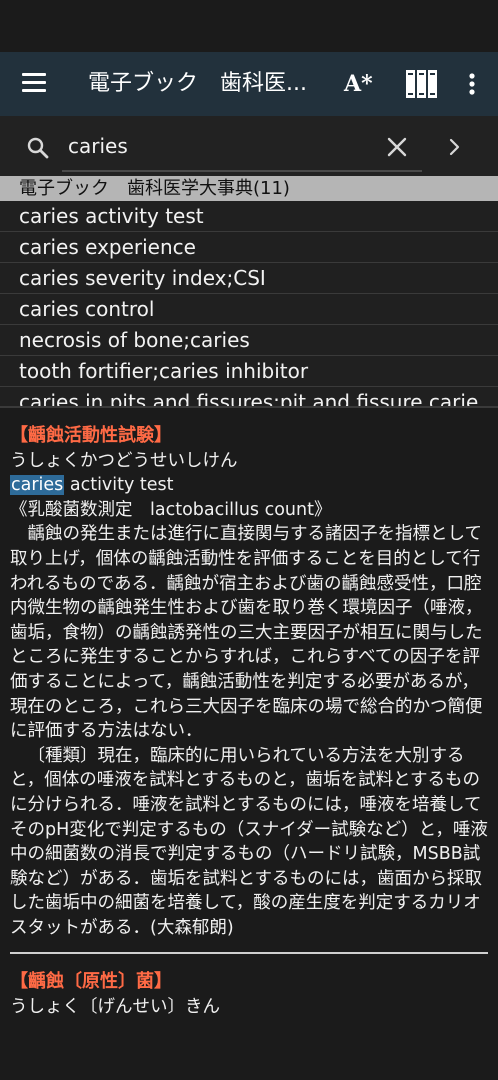  Describe the element at coordinates (249, 1065) in the screenshot. I see `navigation-bar` at that location.